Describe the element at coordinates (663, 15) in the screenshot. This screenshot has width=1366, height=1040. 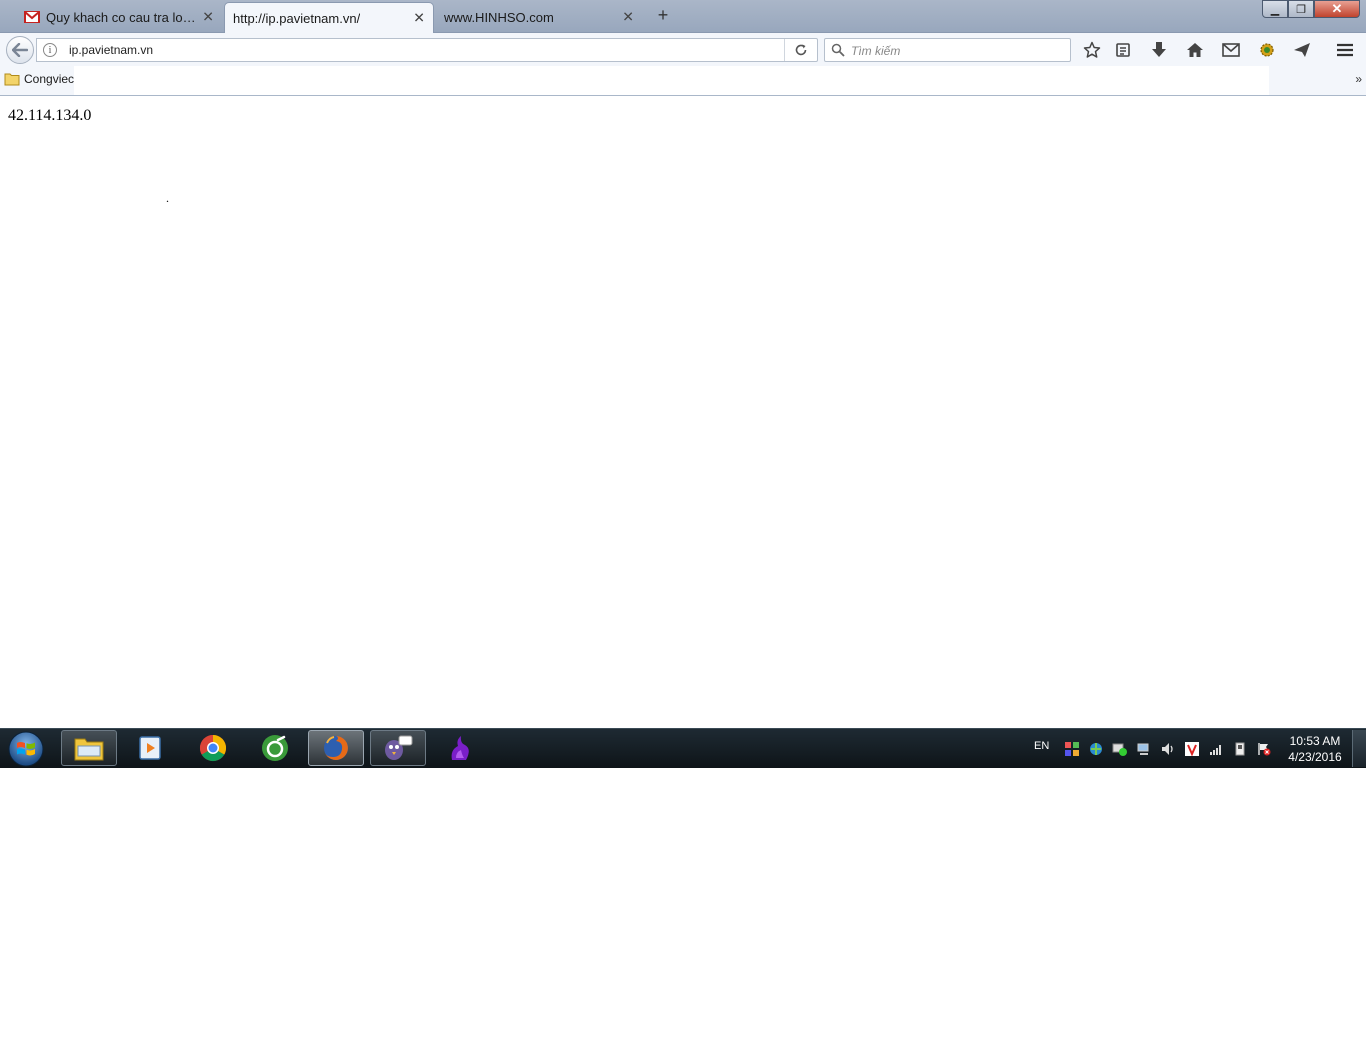
I see `new-tab-icon: +` at that location.